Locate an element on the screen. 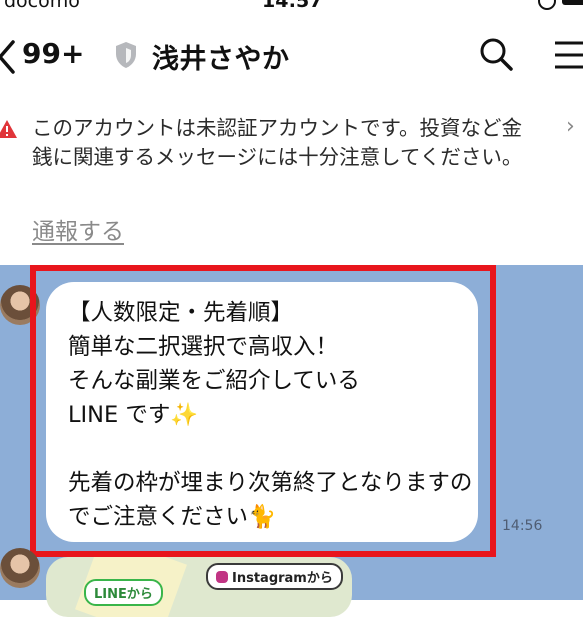  wifi-icon: ⌒ is located at coordinates (116, 7).